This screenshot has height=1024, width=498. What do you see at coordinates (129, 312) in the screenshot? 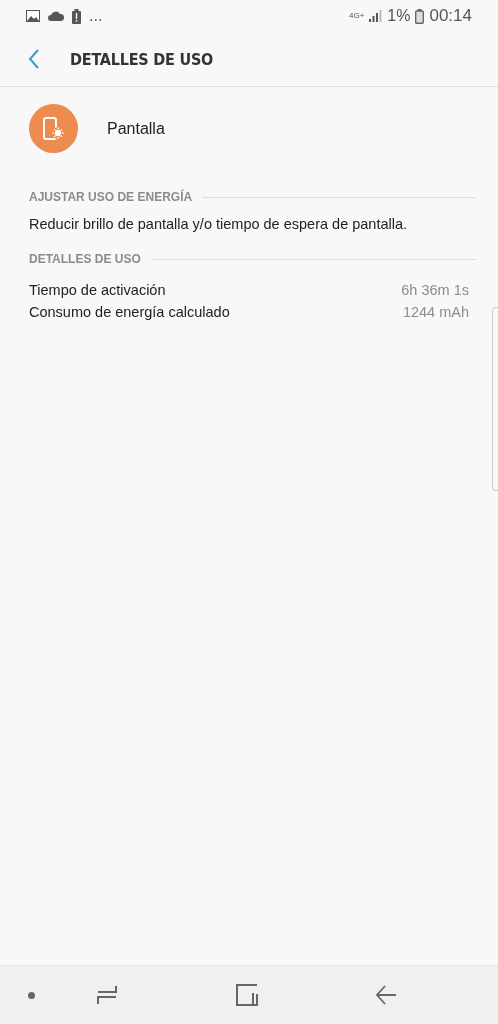
I see `detail-label: Consumo de energía calculado` at bounding box center [129, 312].